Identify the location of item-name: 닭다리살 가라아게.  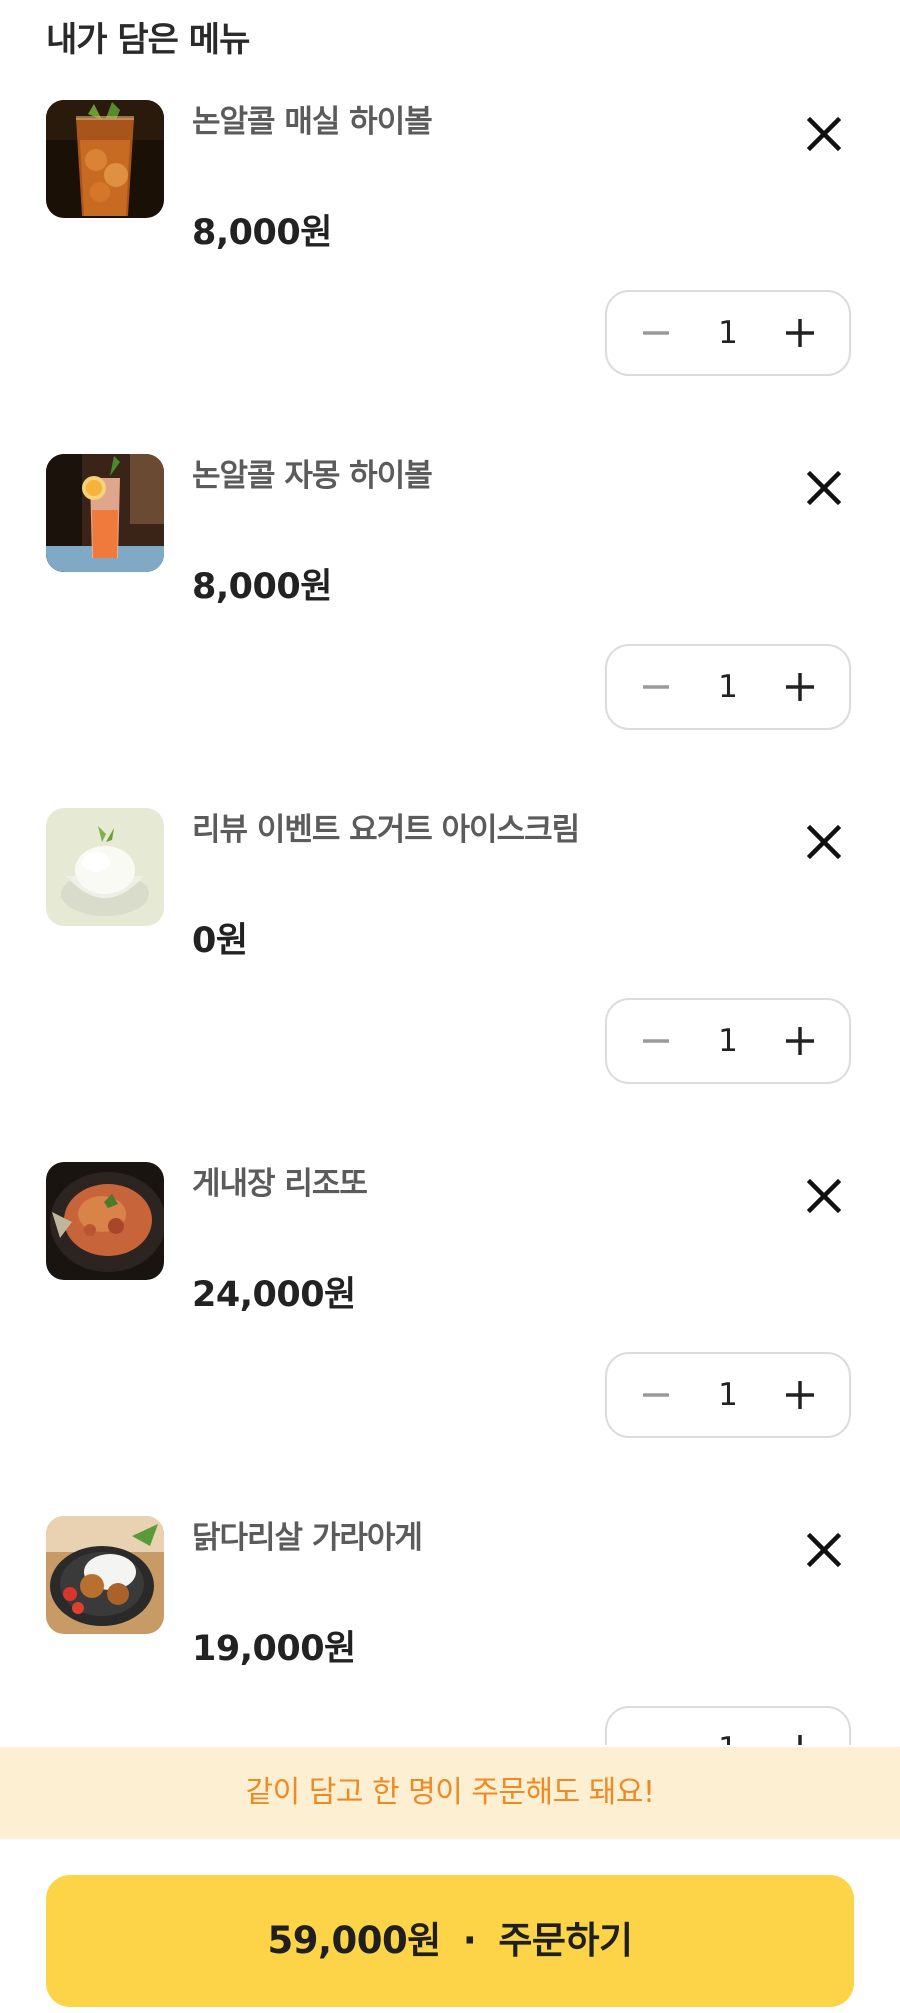
(307, 1538).